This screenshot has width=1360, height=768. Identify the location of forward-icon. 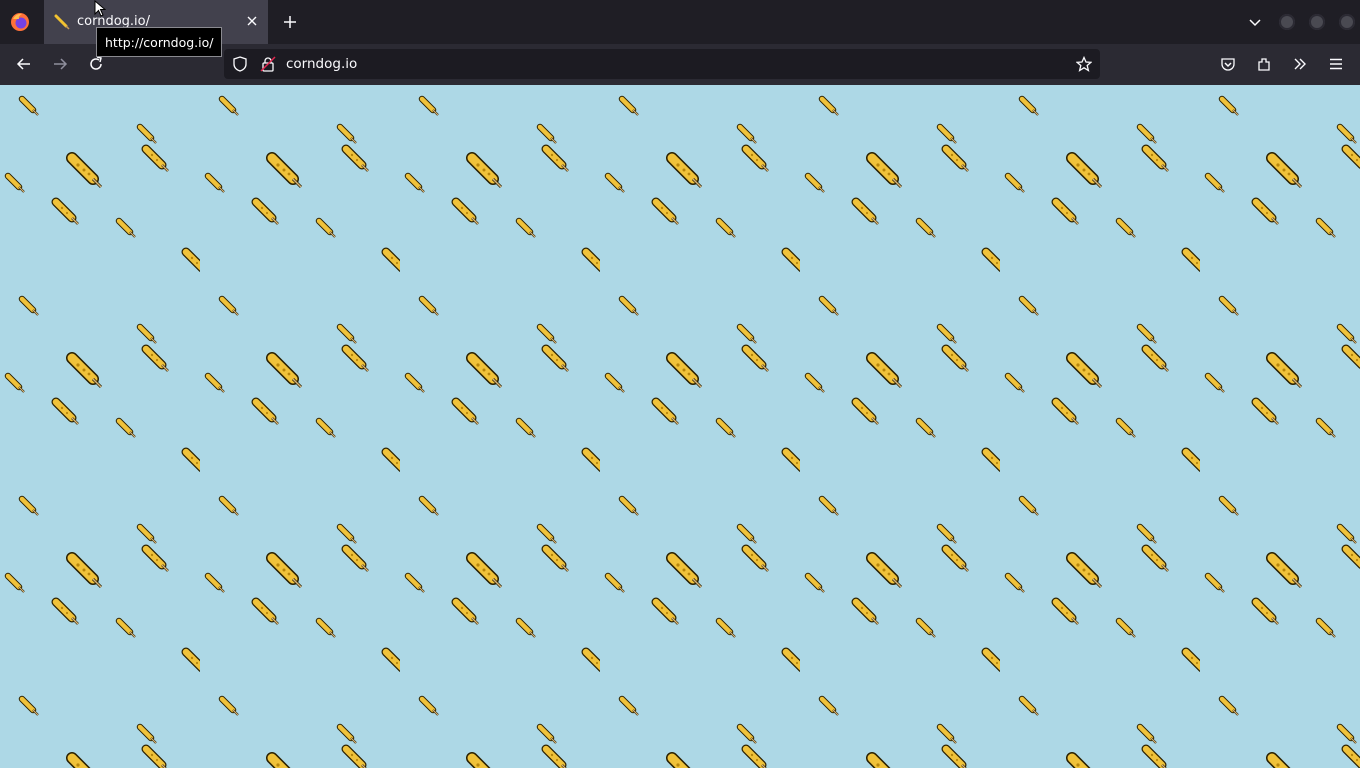
(60, 64).